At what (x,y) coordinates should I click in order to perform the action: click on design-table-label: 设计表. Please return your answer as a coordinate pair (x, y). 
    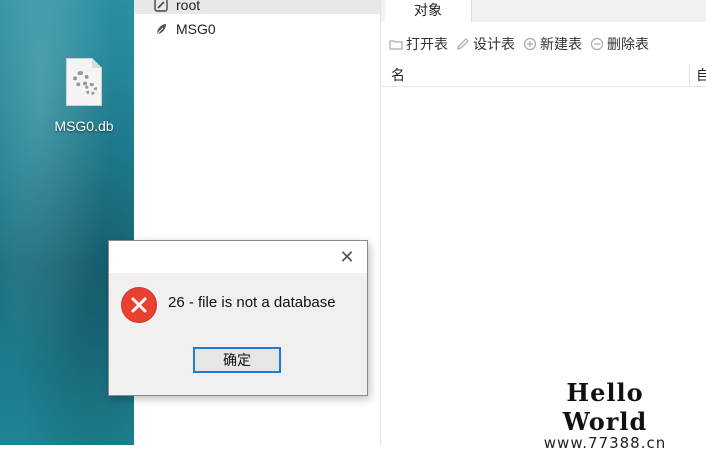
    Looking at the image, I should click on (494, 44).